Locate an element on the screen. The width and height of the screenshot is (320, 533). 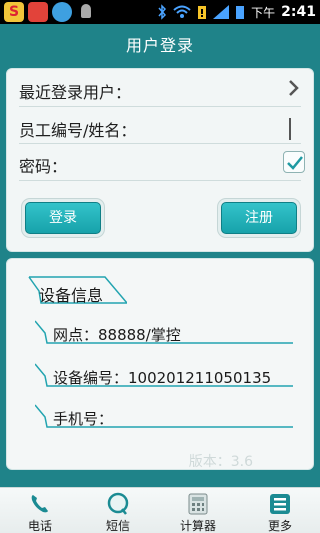
recent-user-label: 最近登录用户： is located at coordinates (75, 92).